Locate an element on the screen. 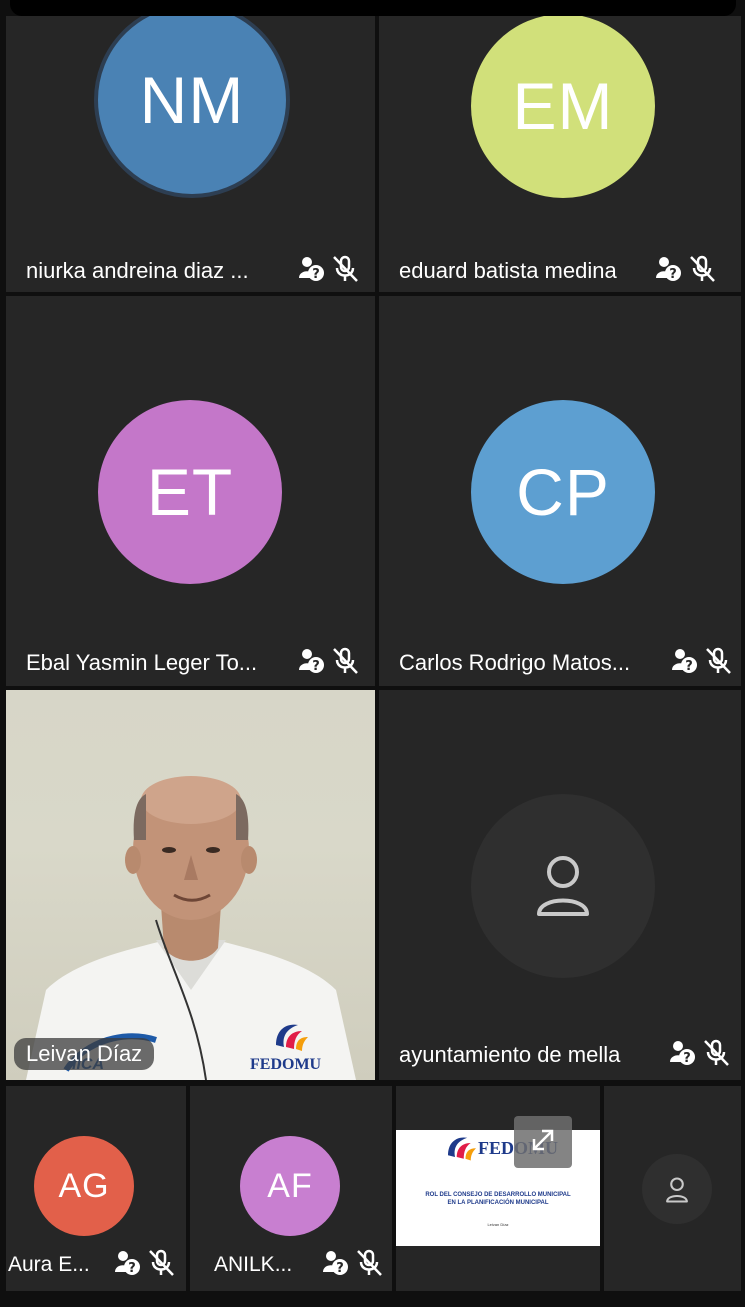 This screenshot has width=745, height=1307. avatar: EM is located at coordinates (563, 107).